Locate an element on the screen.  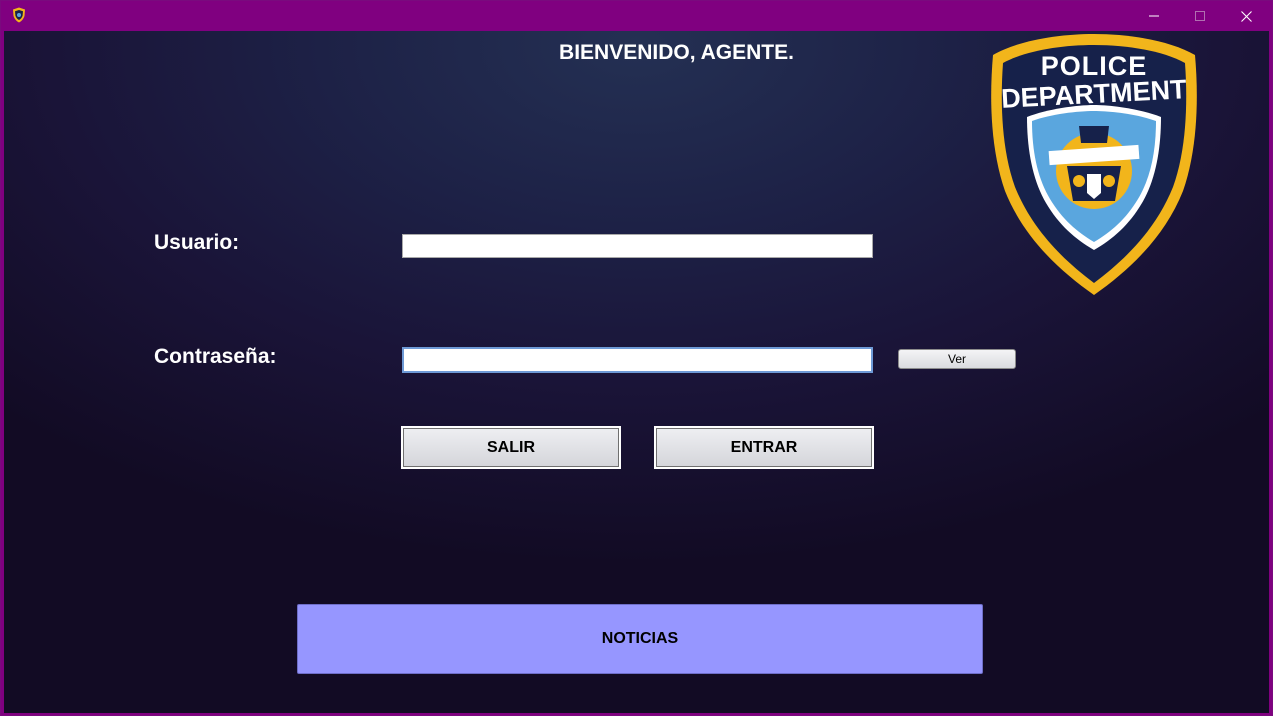
close-button is located at coordinates (1246, 16).